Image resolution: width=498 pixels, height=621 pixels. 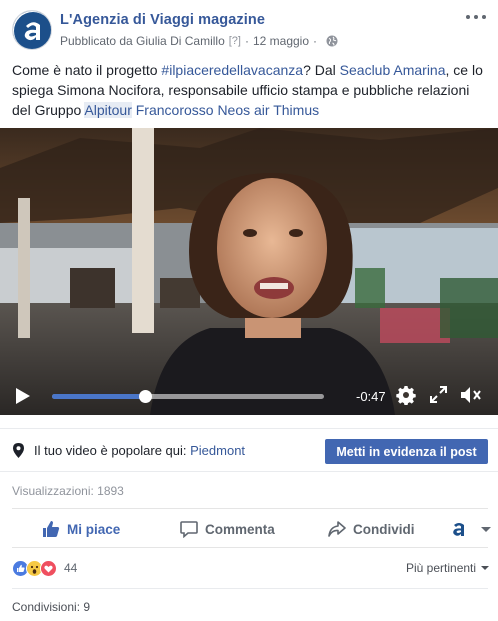 I want to click on popular-text: Il tuo video è popolare qui: Piedmont, so click(x=140, y=450).